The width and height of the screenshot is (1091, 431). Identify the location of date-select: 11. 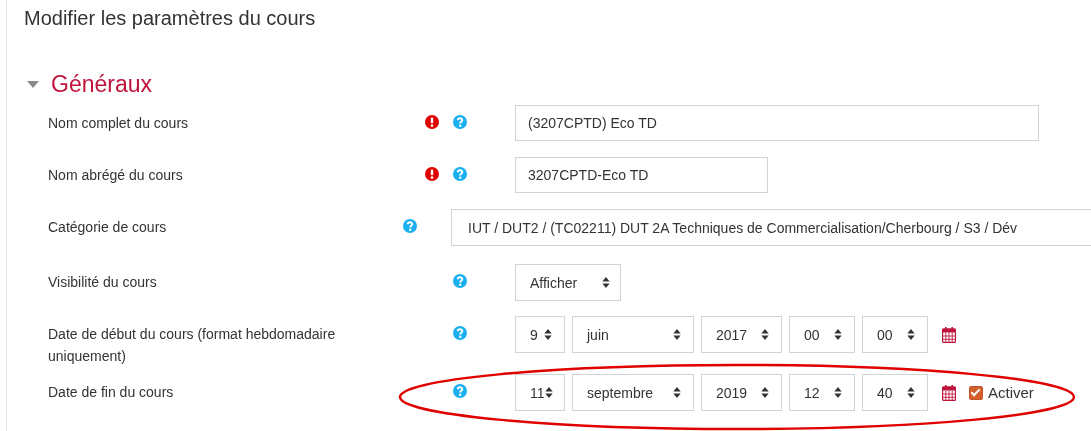
(540, 392).